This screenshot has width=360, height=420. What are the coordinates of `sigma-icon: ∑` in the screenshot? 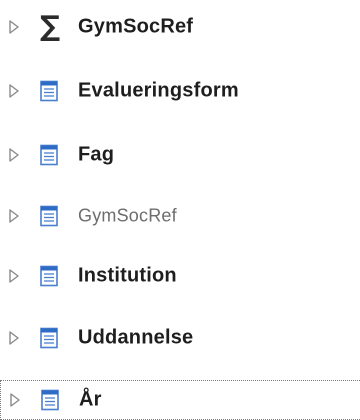 It's located at (50, 26).